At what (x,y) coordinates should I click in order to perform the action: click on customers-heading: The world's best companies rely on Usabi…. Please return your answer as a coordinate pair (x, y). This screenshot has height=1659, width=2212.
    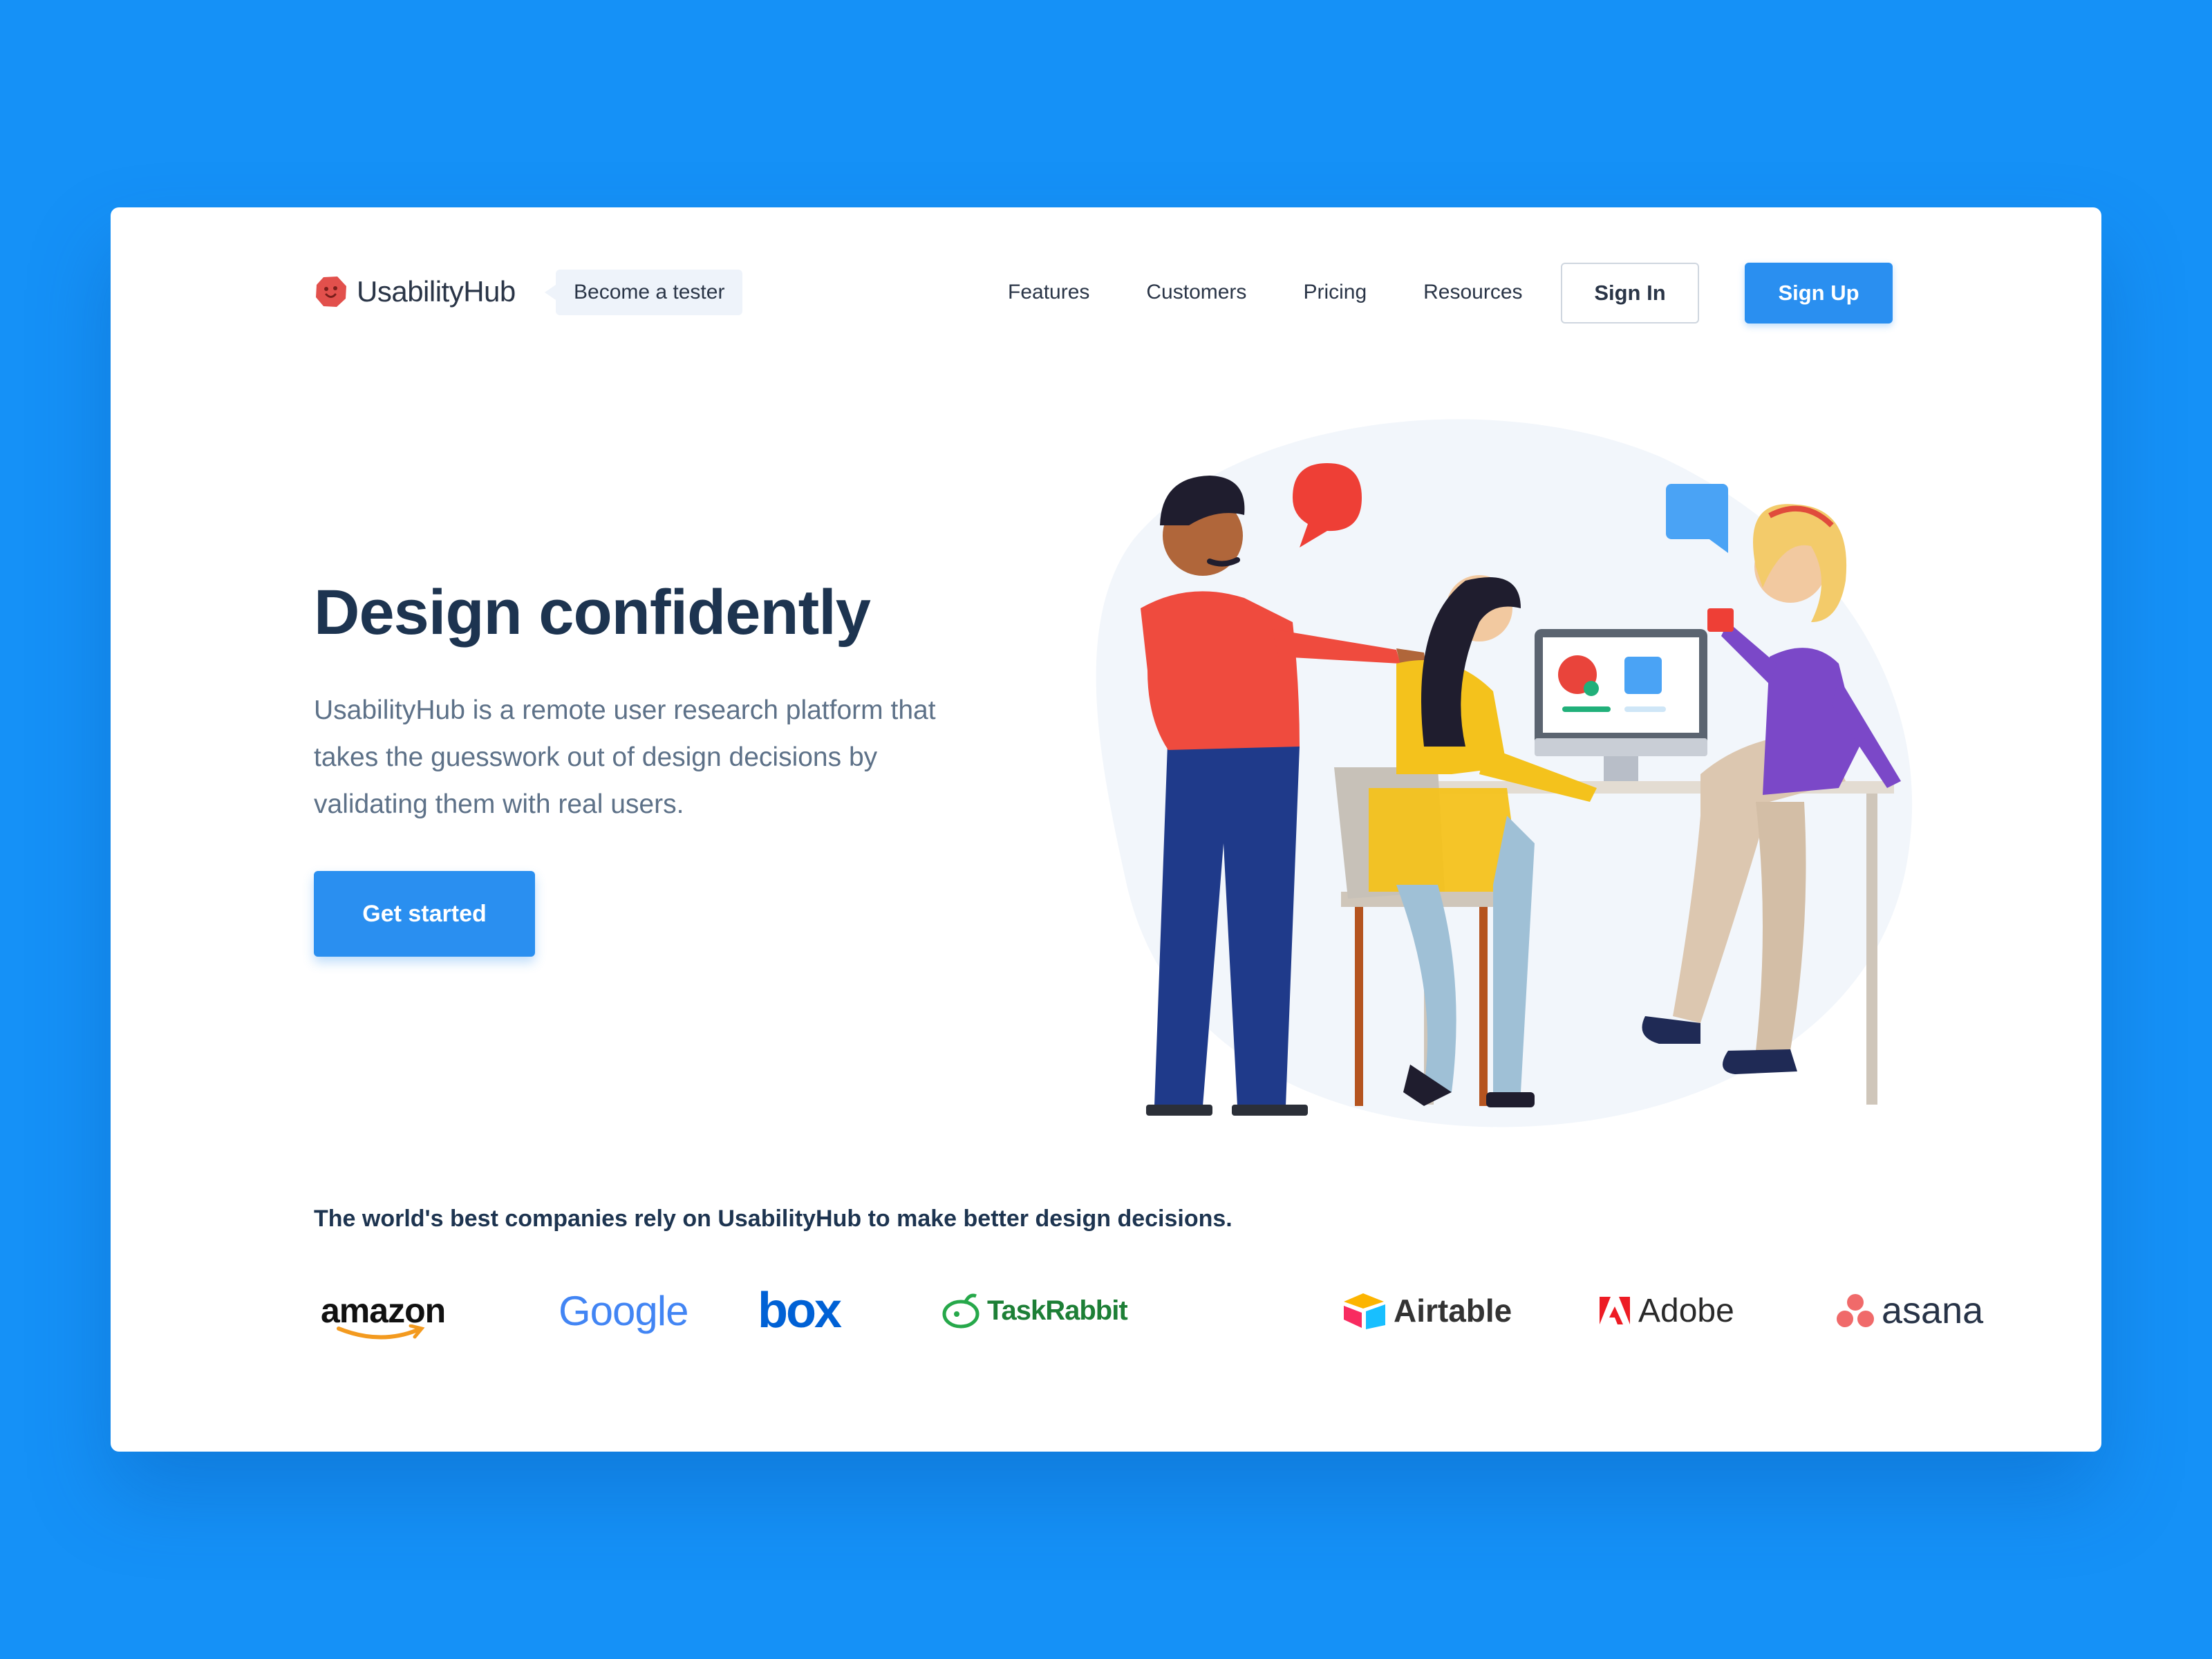
    Looking at the image, I should click on (773, 1219).